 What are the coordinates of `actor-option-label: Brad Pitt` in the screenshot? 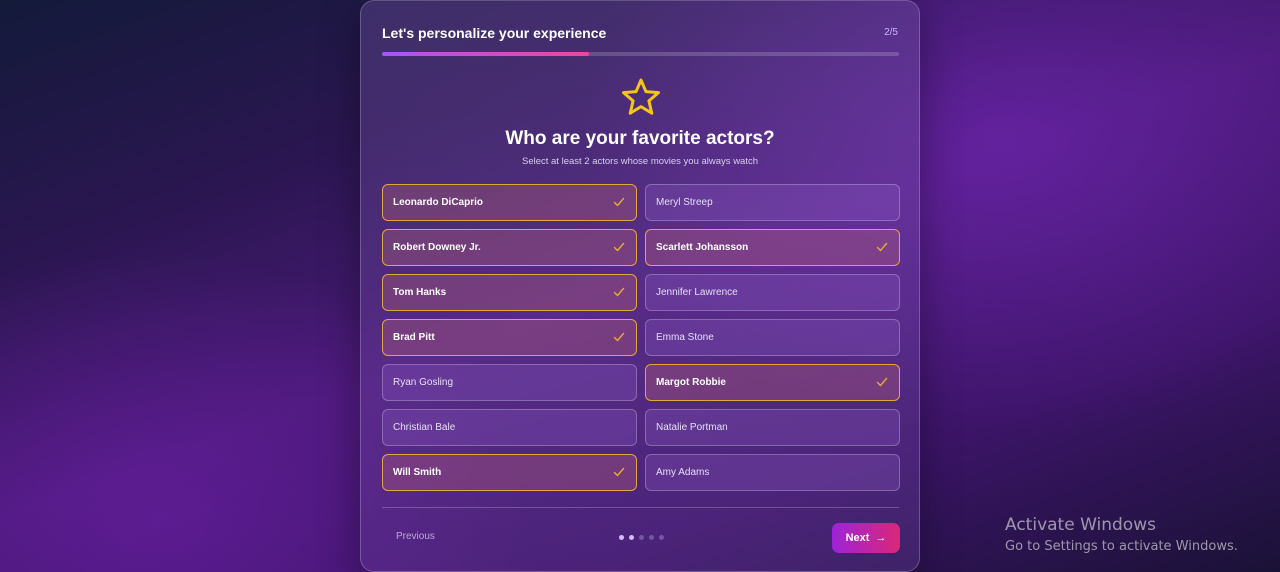 It's located at (414, 337).